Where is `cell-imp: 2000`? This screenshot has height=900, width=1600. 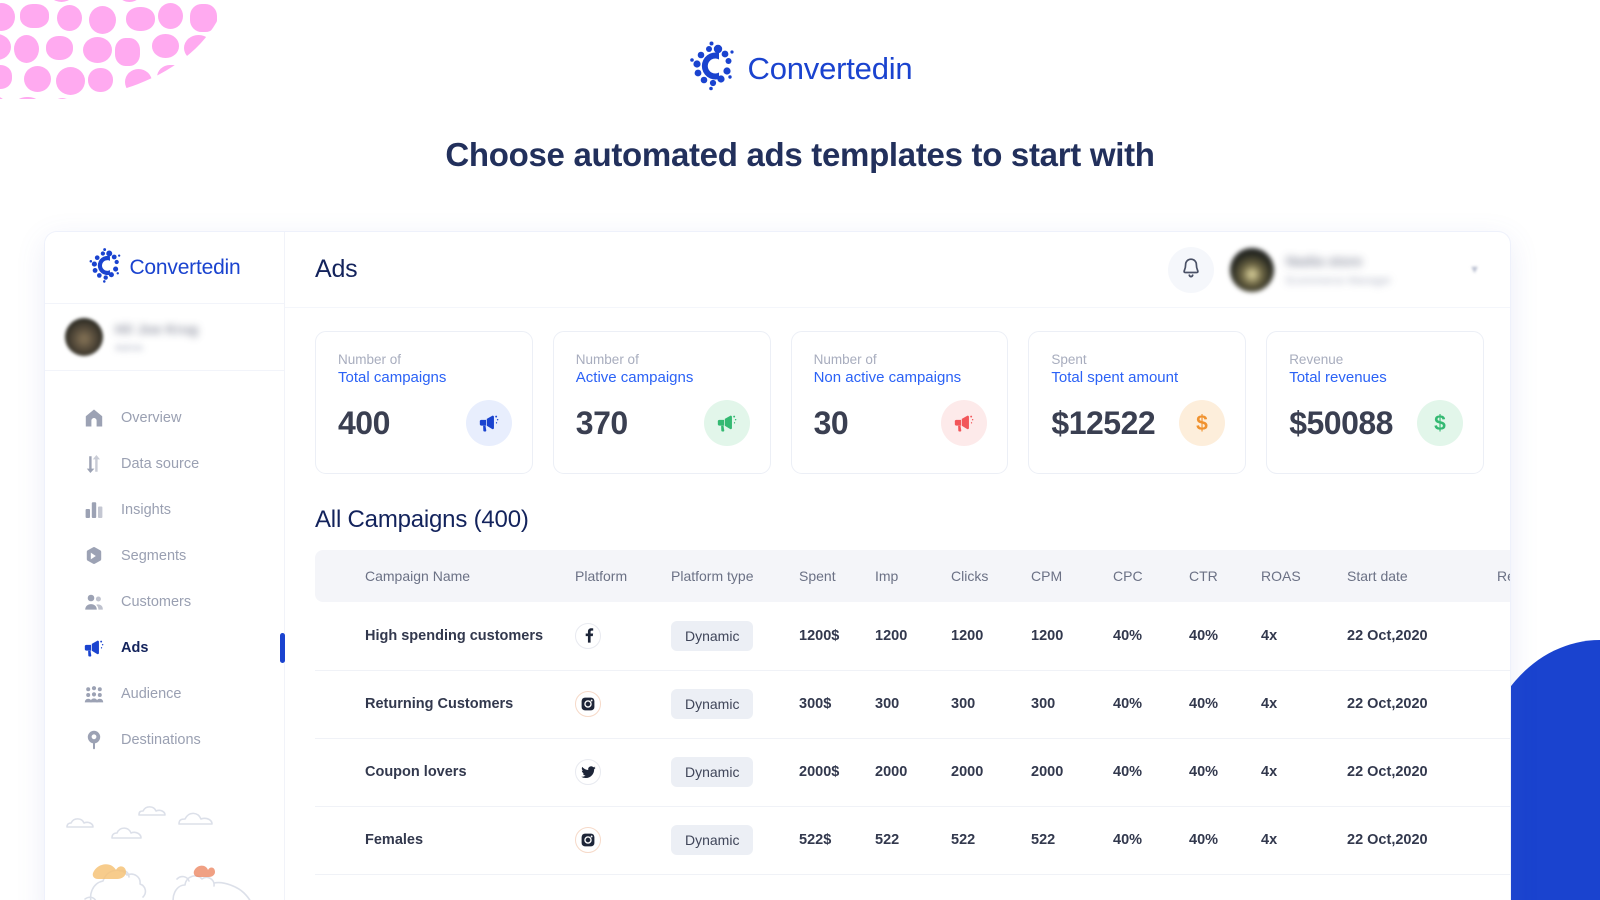
cell-imp: 2000 is located at coordinates (903, 772).